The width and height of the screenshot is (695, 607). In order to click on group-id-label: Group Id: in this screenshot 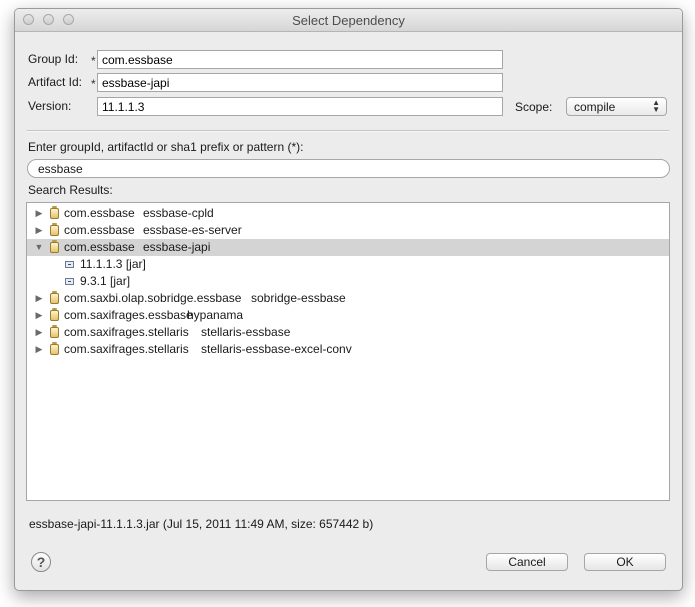, I will do `click(53, 59)`.